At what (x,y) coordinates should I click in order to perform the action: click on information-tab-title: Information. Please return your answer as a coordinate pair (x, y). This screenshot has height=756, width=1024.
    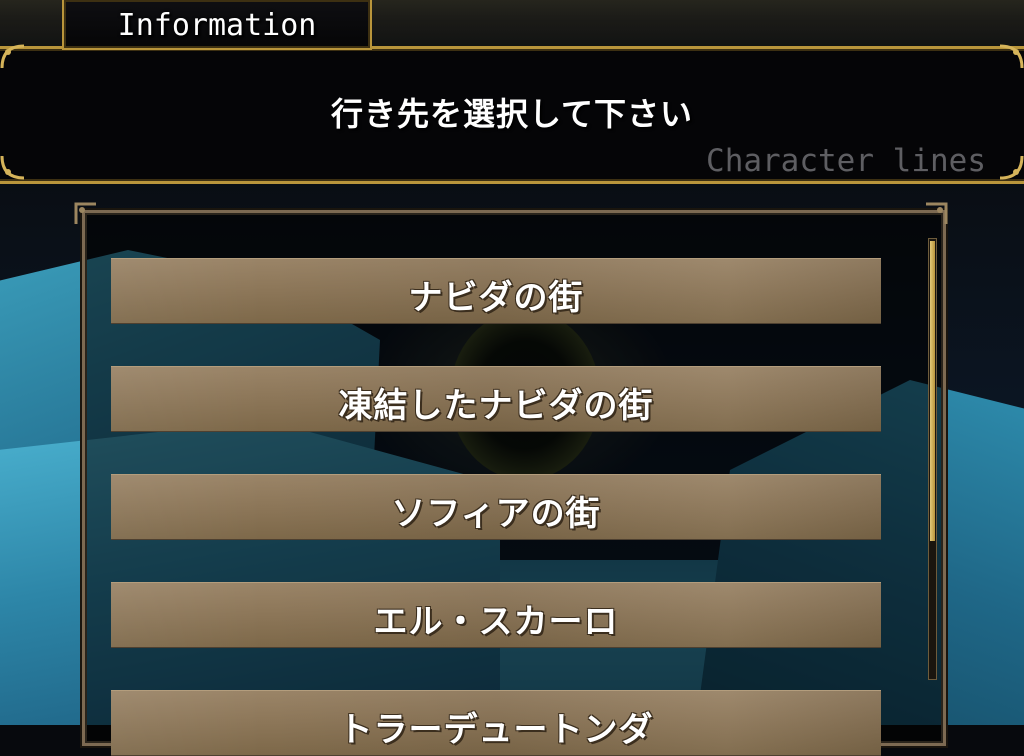
    Looking at the image, I should click on (217, 25).